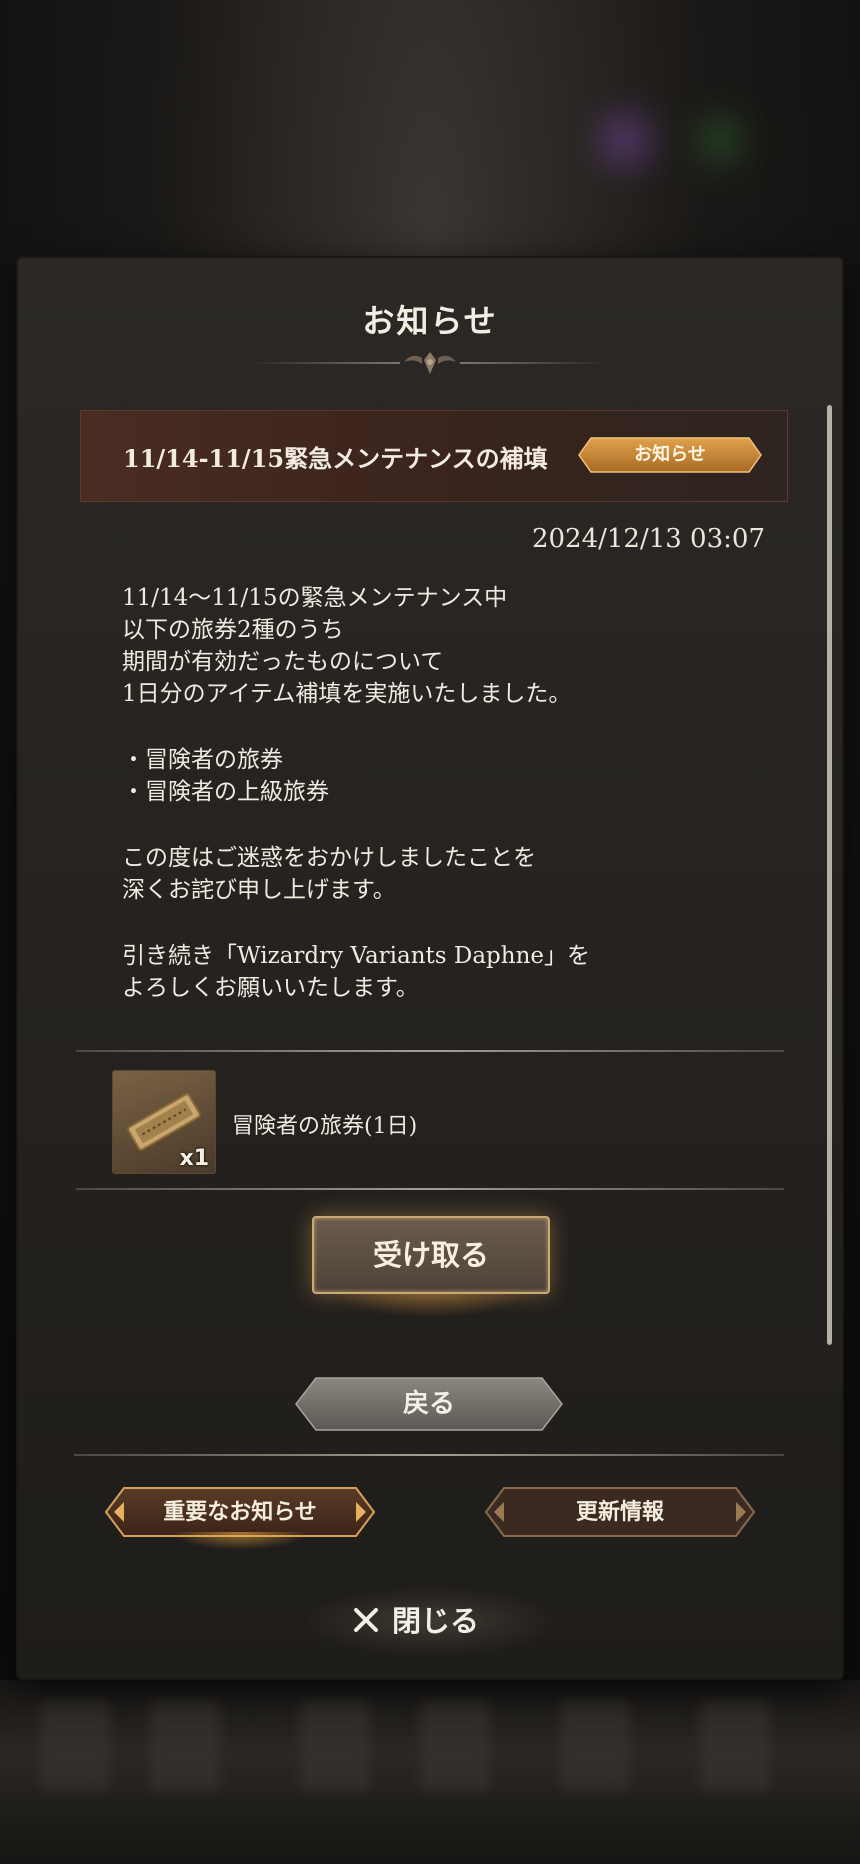 The width and height of the screenshot is (860, 1864). Describe the element at coordinates (720, 140) in the screenshot. I see `background-green-glow` at that location.